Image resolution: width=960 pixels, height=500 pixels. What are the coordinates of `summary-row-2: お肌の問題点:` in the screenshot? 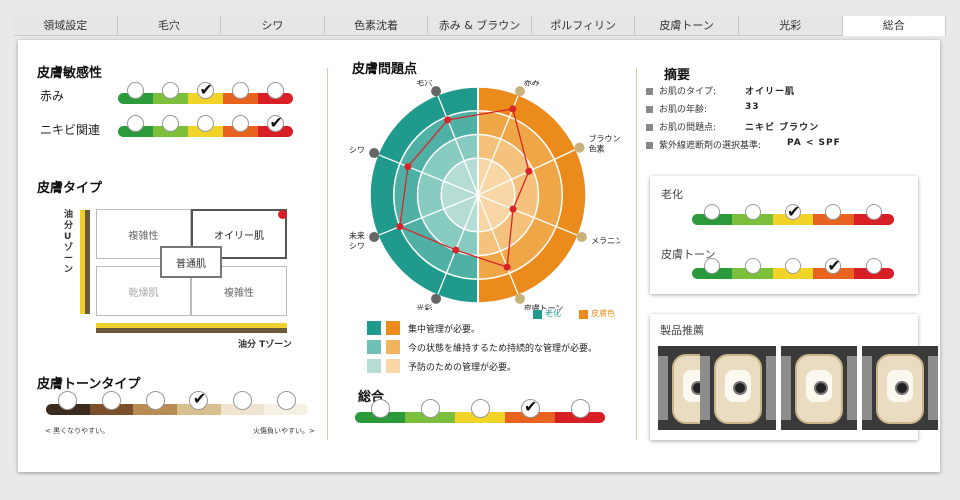 It's located at (681, 126).